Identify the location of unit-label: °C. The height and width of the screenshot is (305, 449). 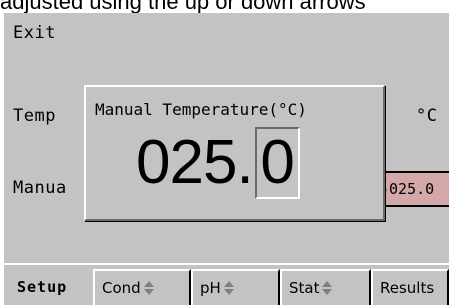
(427, 116).